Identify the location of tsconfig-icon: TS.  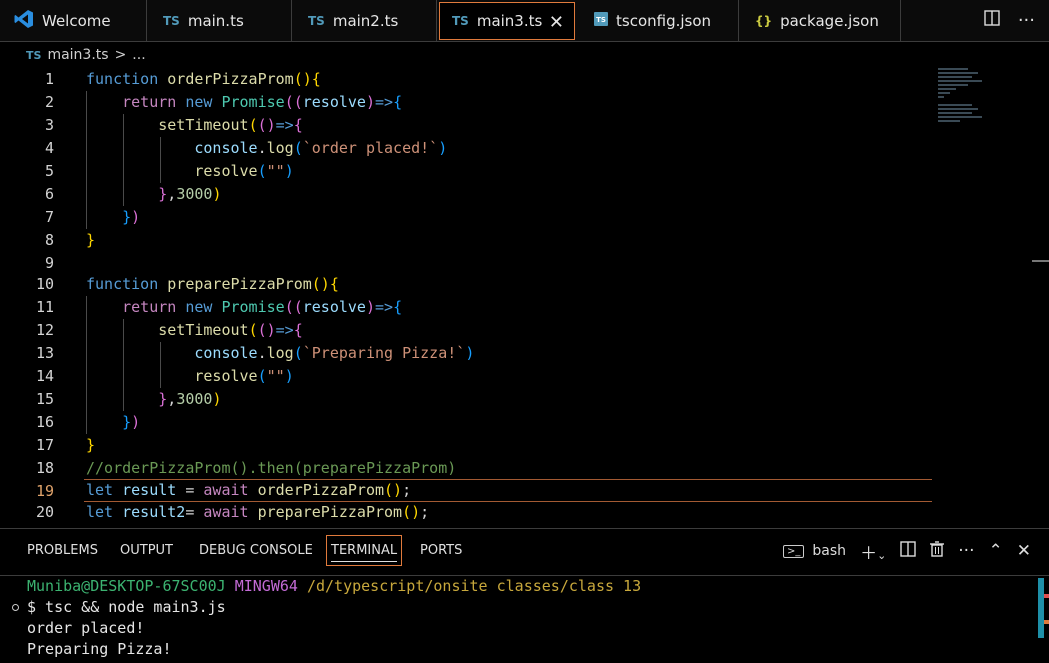
(601, 20).